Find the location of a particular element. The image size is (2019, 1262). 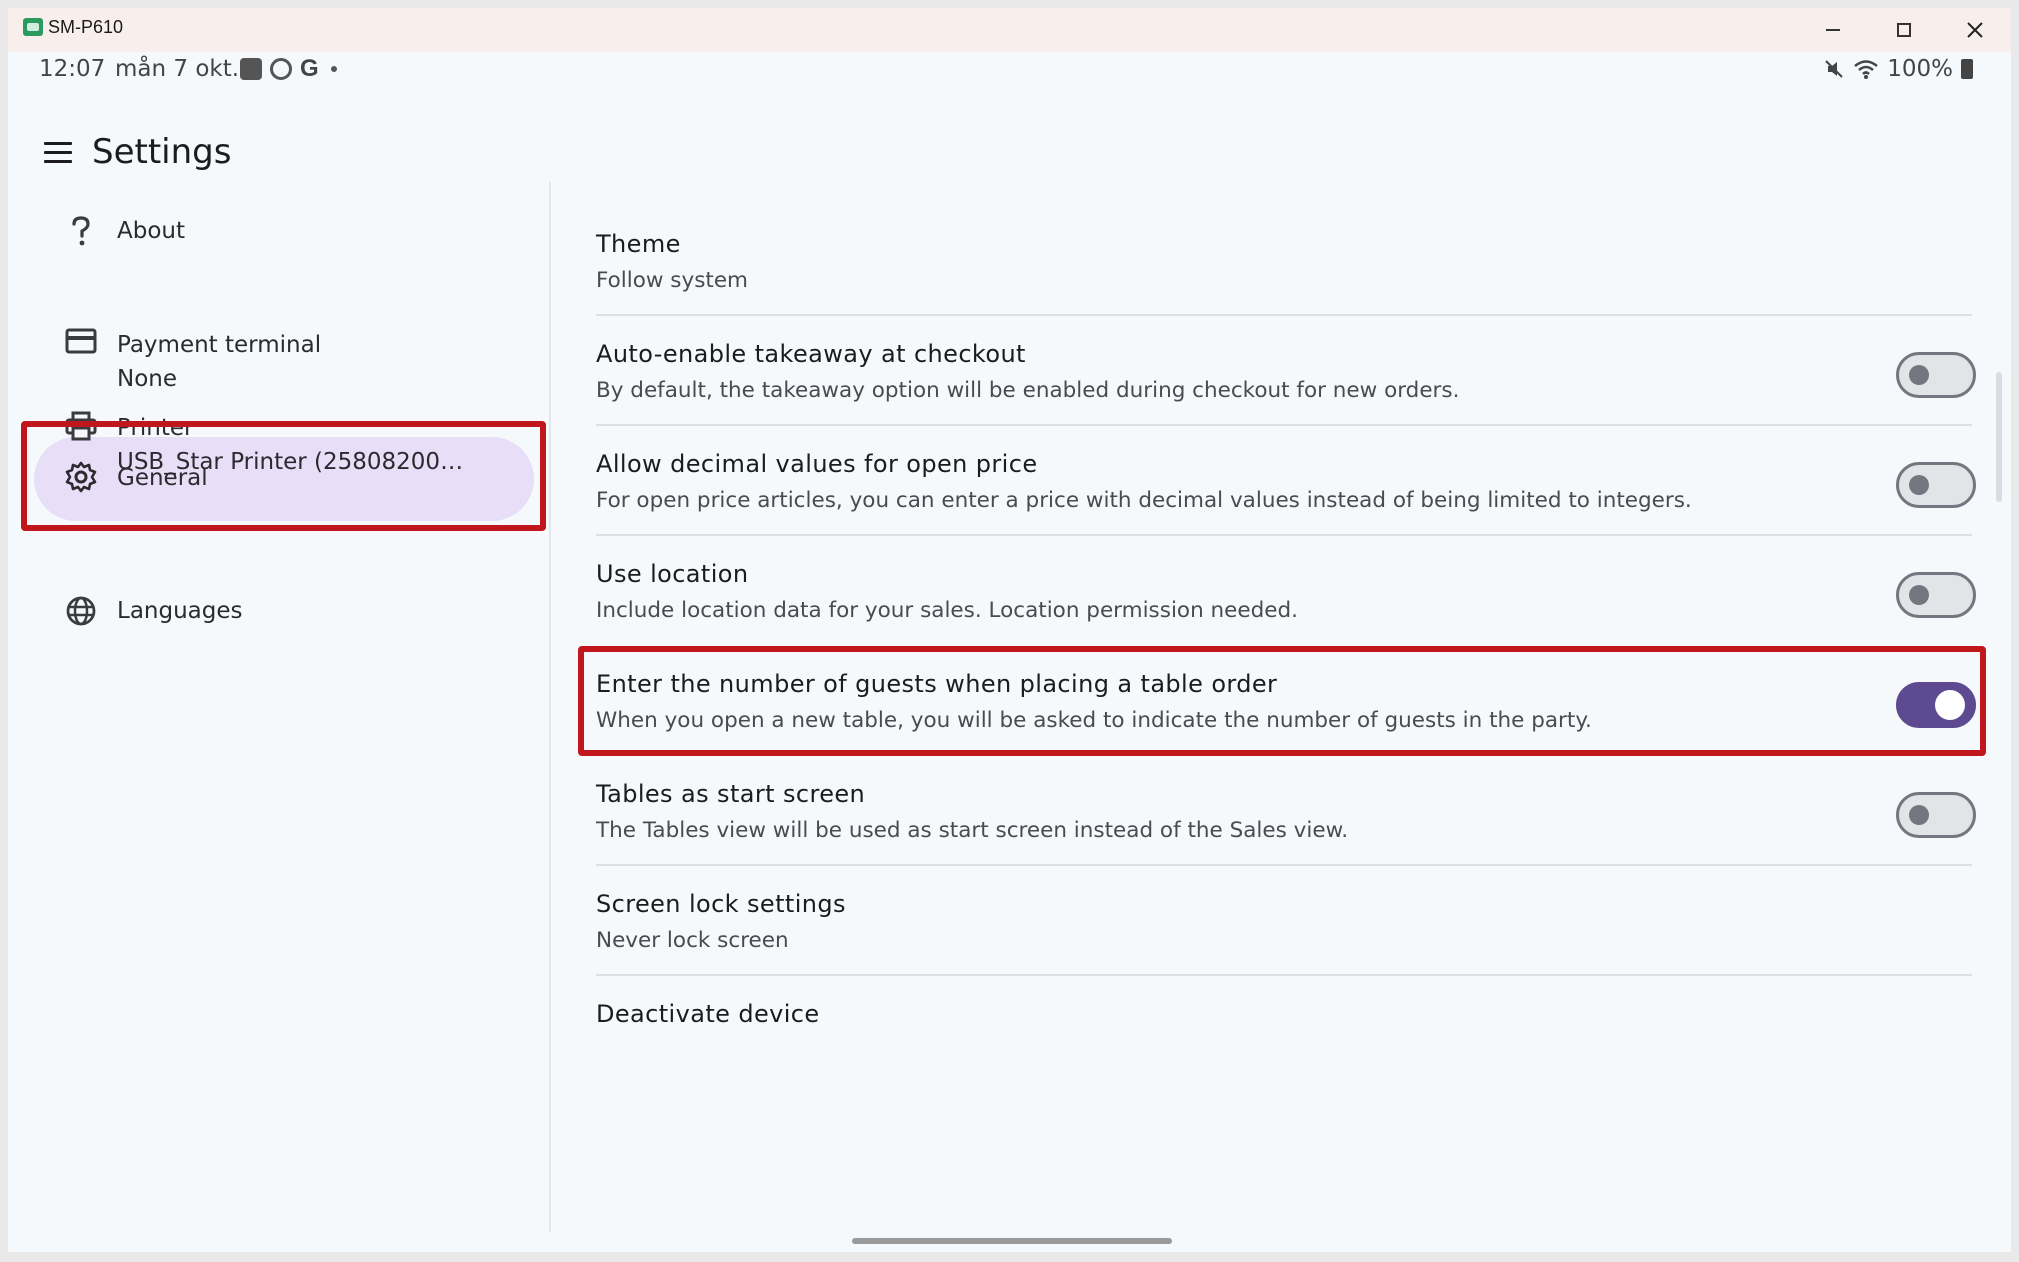

minimize-button is located at coordinates (1833, 30).